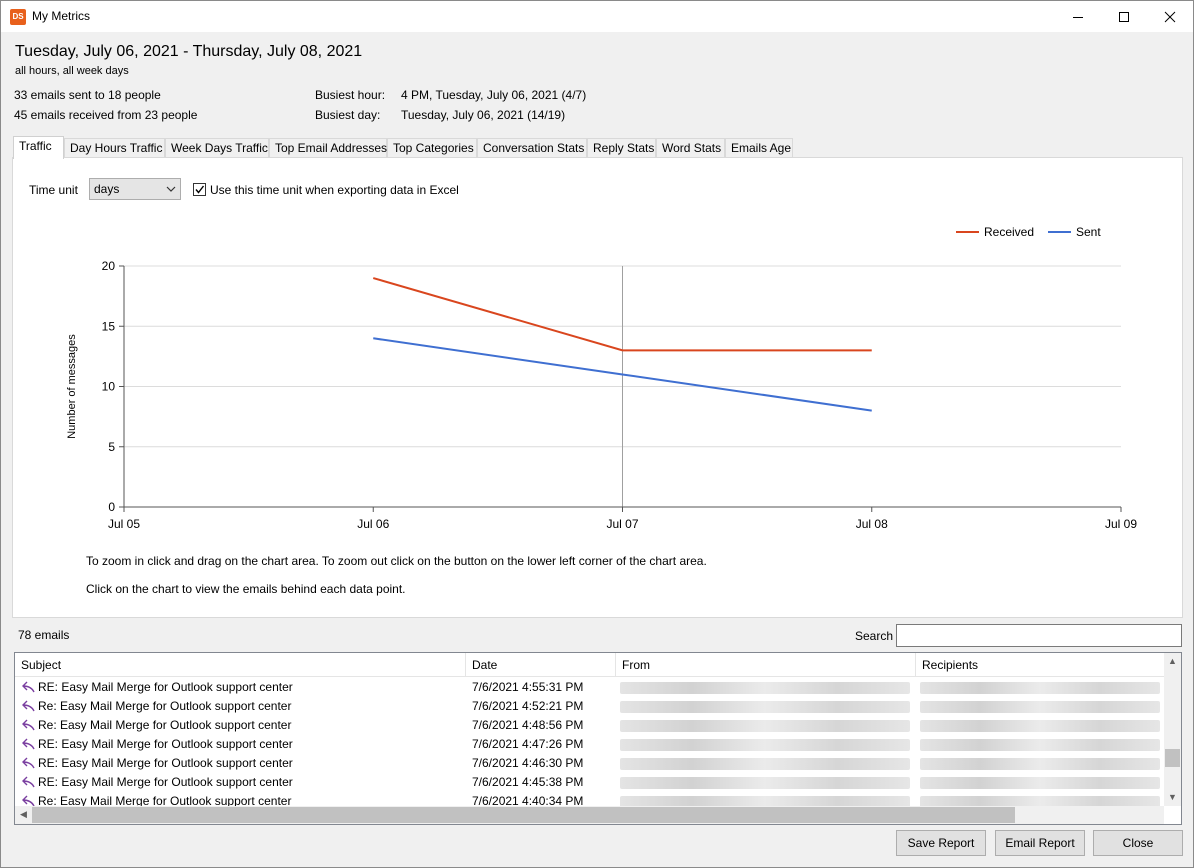 The height and width of the screenshot is (868, 1194). Describe the element at coordinates (759, 148) in the screenshot. I see `tab-emails-age: Emails Age` at that location.